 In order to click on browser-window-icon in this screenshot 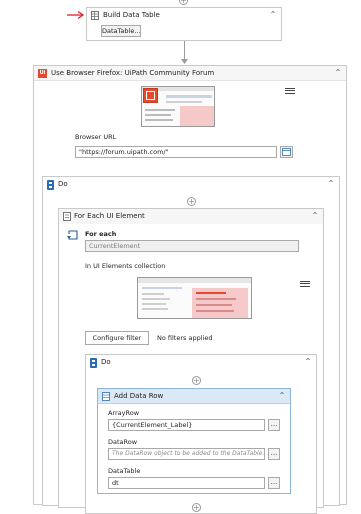, I will do `click(286, 152)`.